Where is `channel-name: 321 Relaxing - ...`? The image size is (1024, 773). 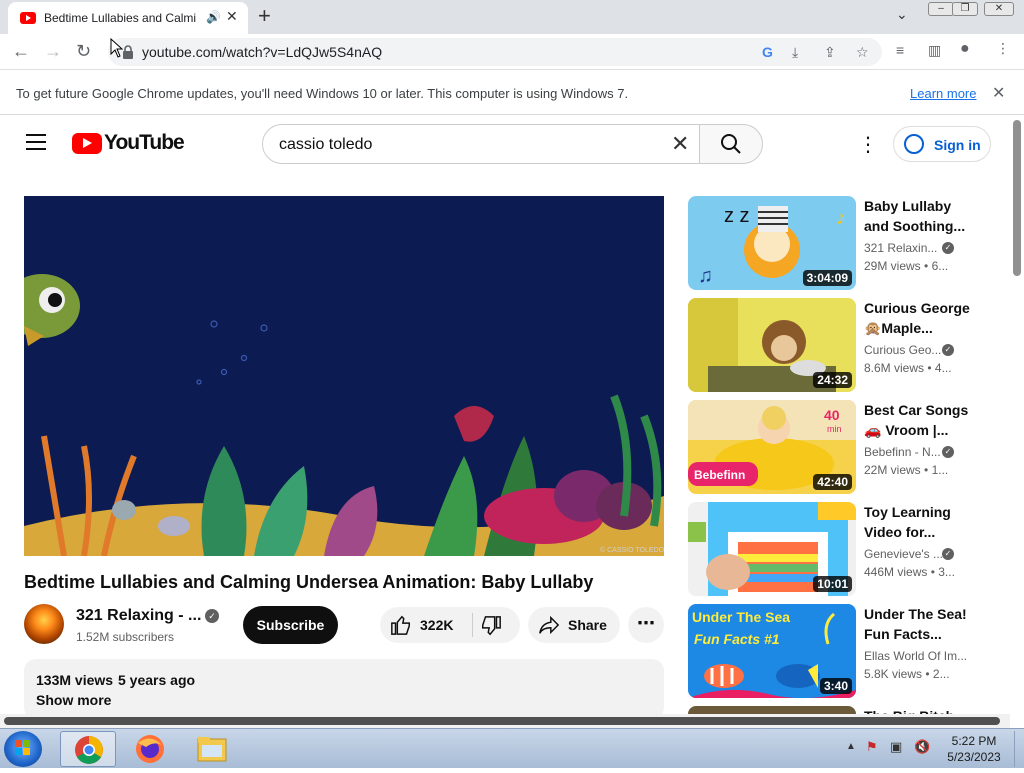
channel-name: 321 Relaxing - ... is located at coordinates (138, 616).